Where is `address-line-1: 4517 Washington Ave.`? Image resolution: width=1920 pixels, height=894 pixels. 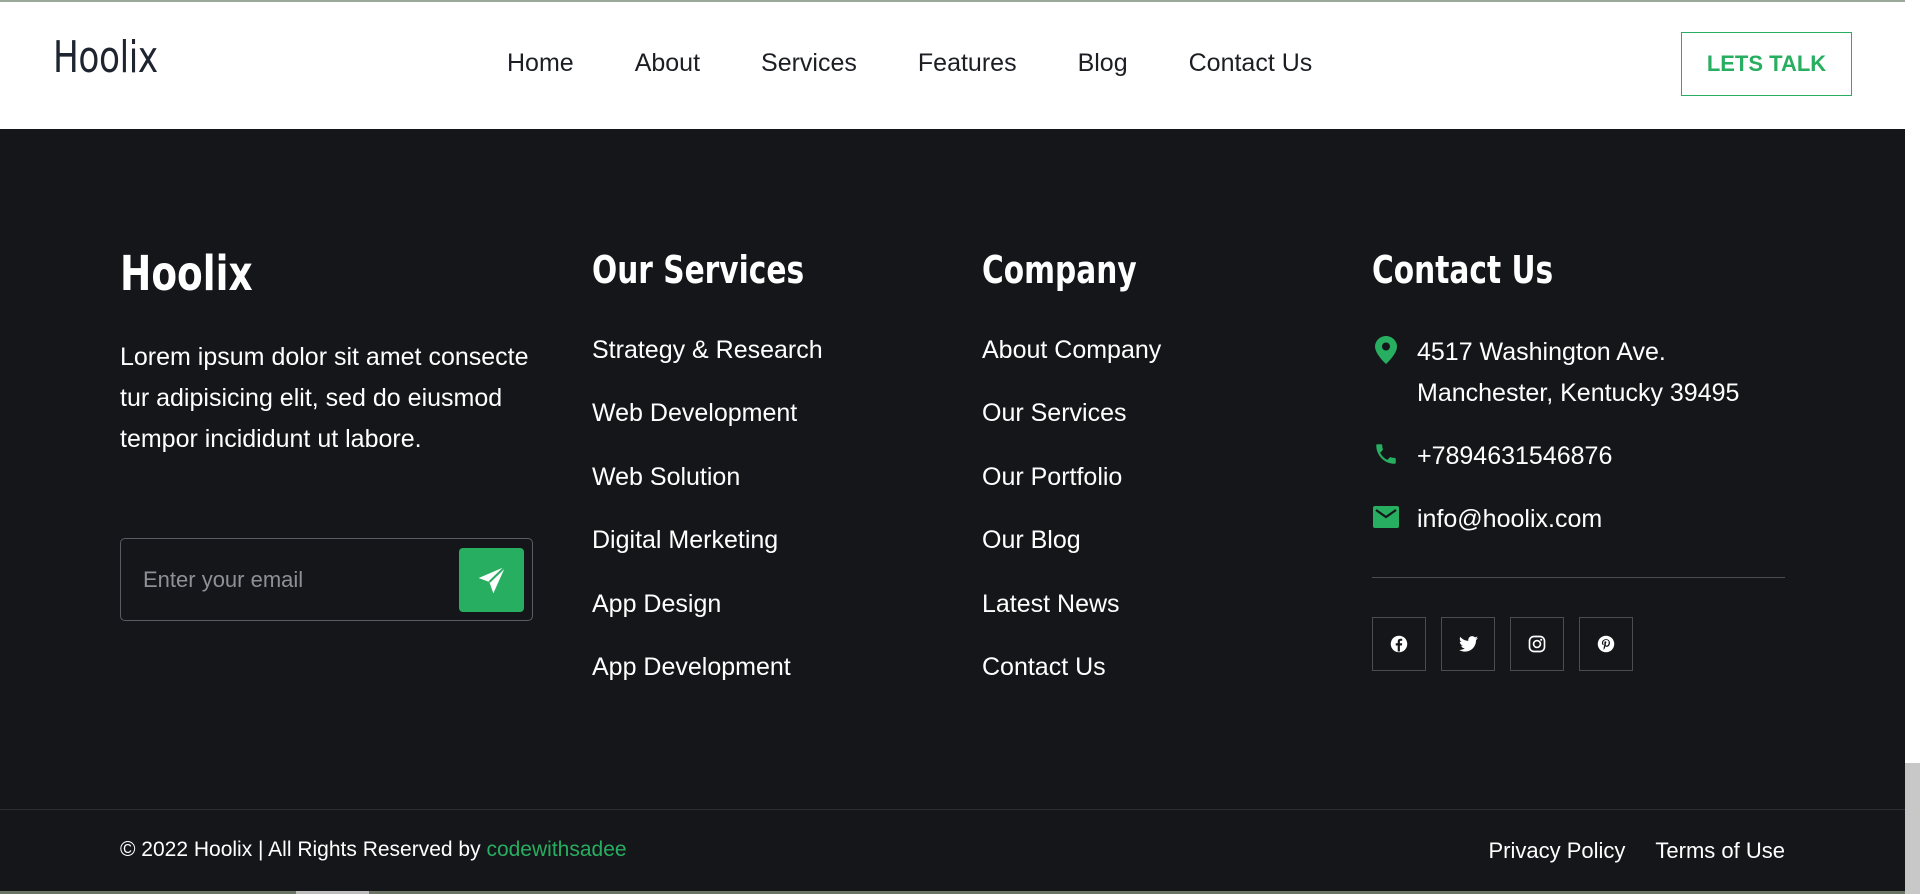
address-line-1: 4517 Washington Ave. is located at coordinates (1541, 352).